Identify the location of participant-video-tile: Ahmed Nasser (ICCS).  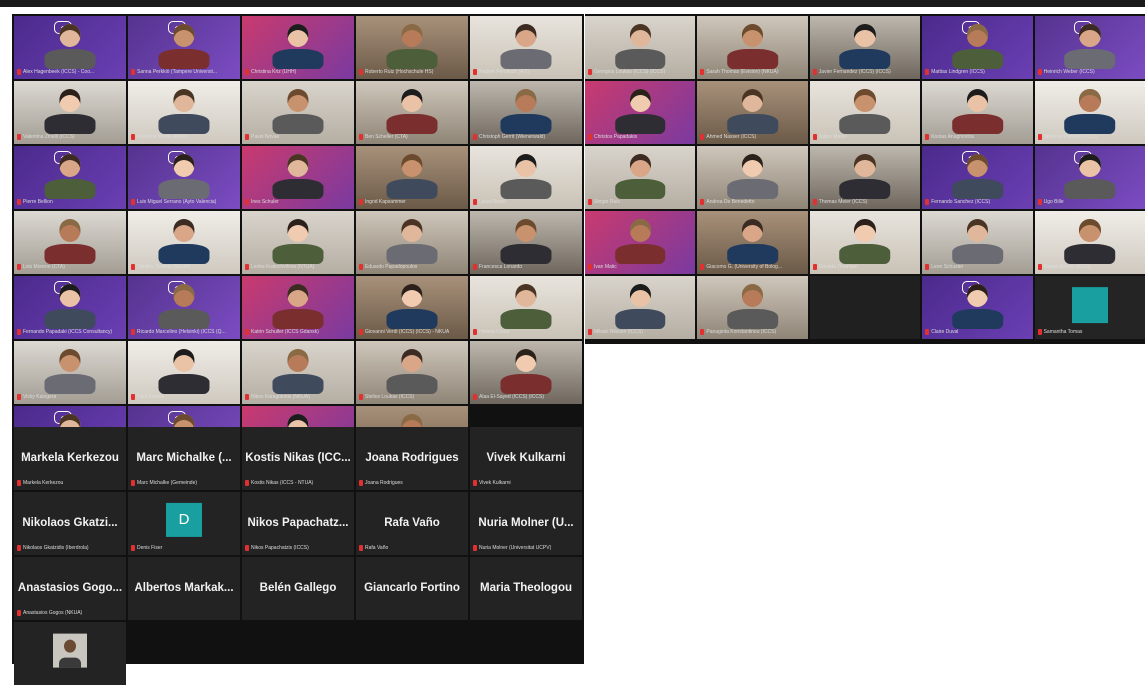
(752, 112).